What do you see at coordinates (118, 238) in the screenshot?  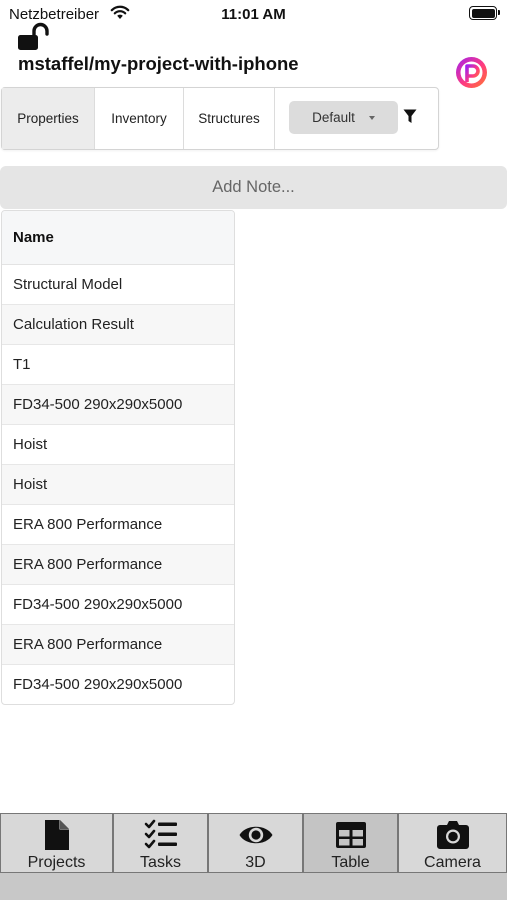 I see `column-header-name: Name` at bounding box center [118, 238].